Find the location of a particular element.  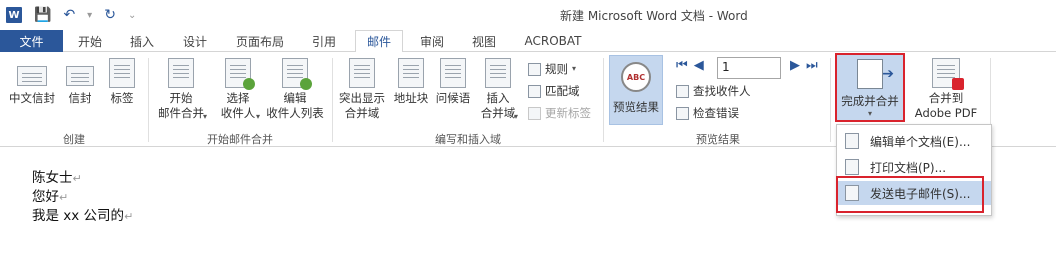

tab-review: 审阅 is located at coordinates (432, 41).